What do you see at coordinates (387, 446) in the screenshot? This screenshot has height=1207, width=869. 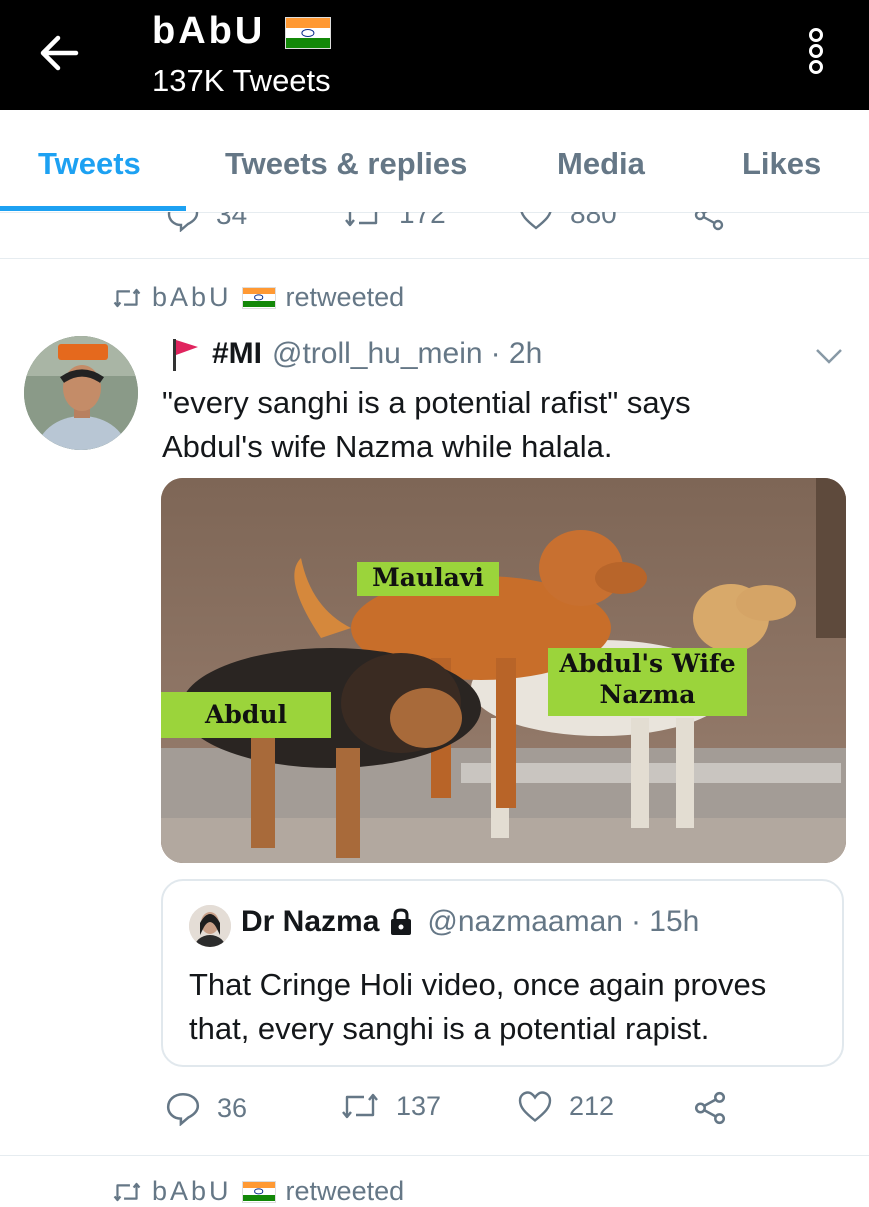 I see `tweet-text-line-2: Abdul's wife Nazma while halala.` at bounding box center [387, 446].